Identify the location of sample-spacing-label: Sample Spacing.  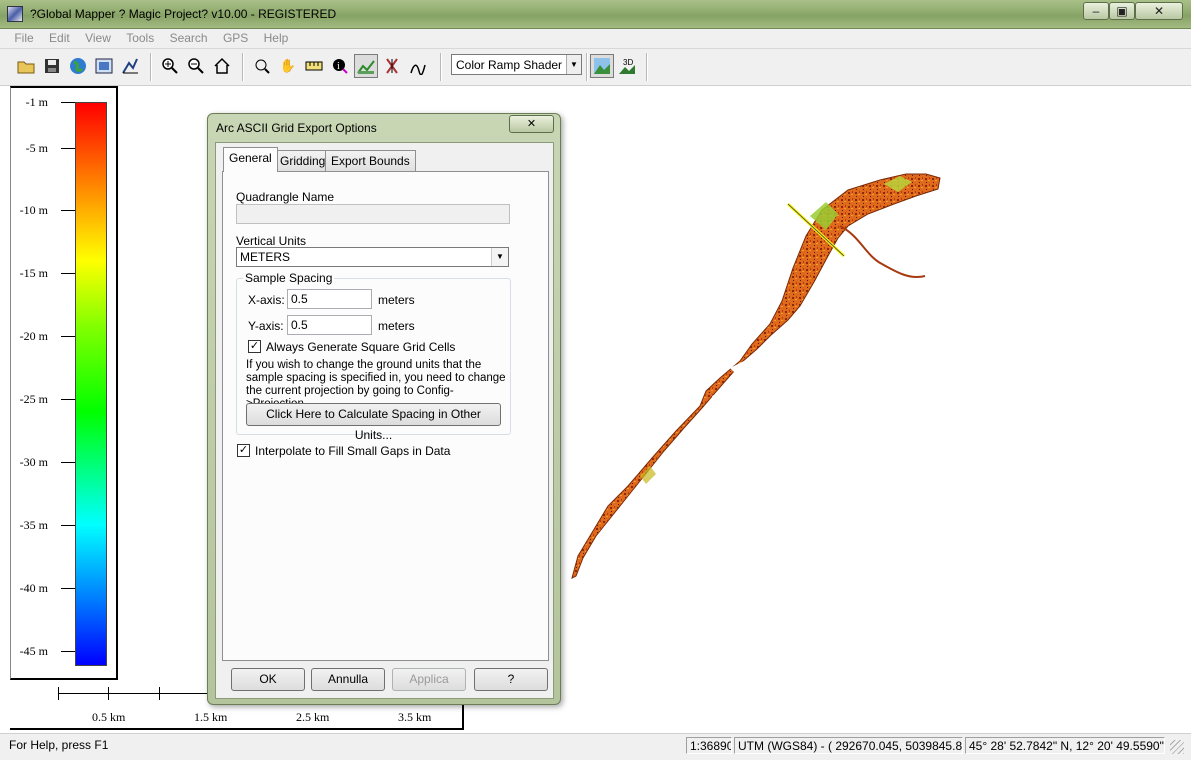
(289, 278).